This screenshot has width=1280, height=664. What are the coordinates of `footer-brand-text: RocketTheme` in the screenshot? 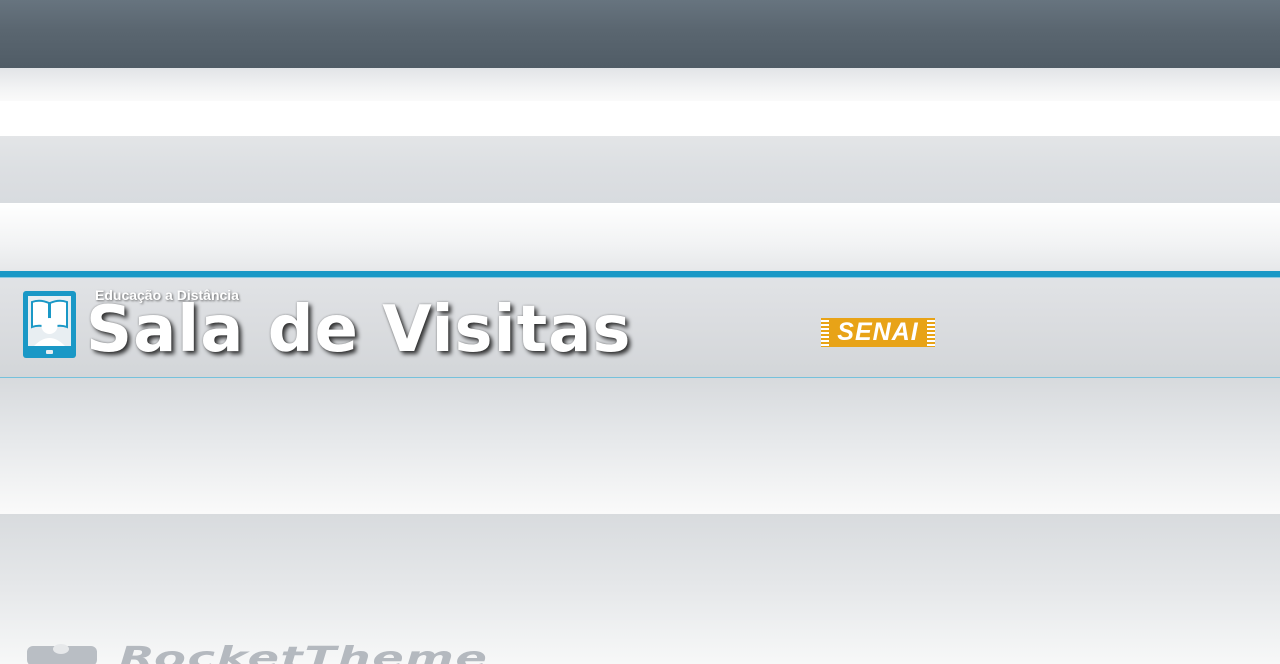 It's located at (304, 654).